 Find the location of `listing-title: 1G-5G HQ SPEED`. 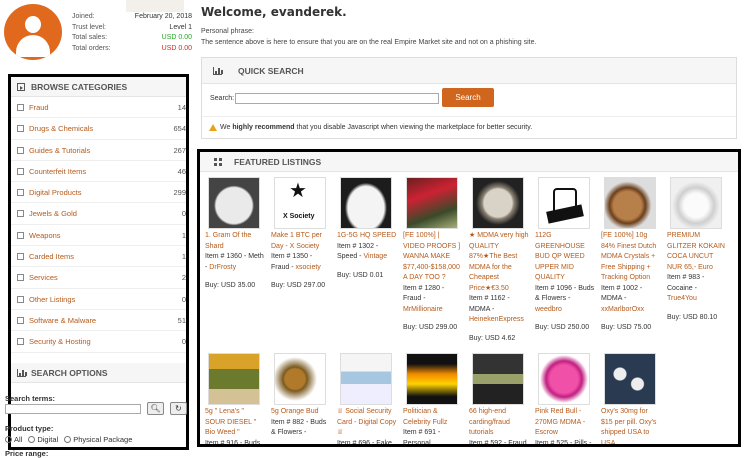

listing-title: 1G-5G HQ SPEED is located at coordinates (367, 236).